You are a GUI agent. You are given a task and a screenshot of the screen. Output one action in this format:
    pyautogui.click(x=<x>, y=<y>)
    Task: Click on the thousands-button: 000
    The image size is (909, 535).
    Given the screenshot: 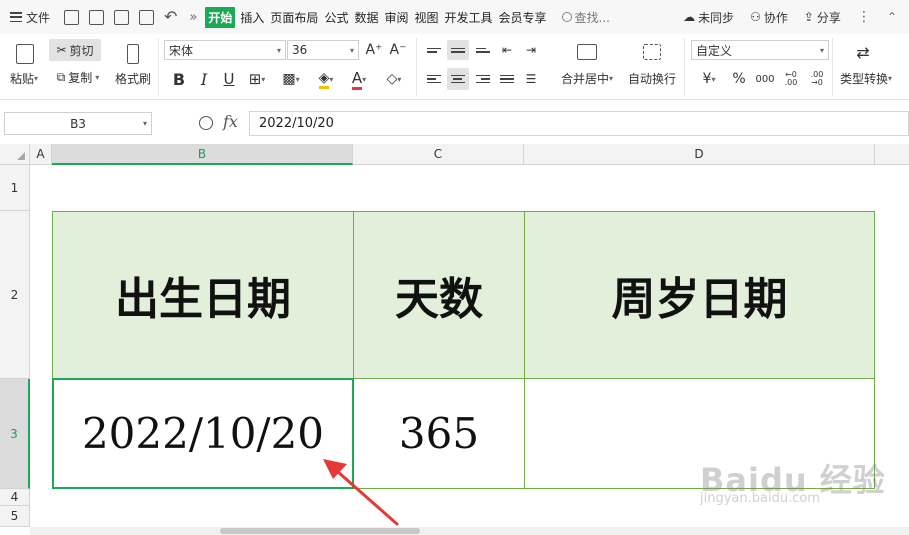 What is the action you would take?
    pyautogui.click(x=765, y=79)
    